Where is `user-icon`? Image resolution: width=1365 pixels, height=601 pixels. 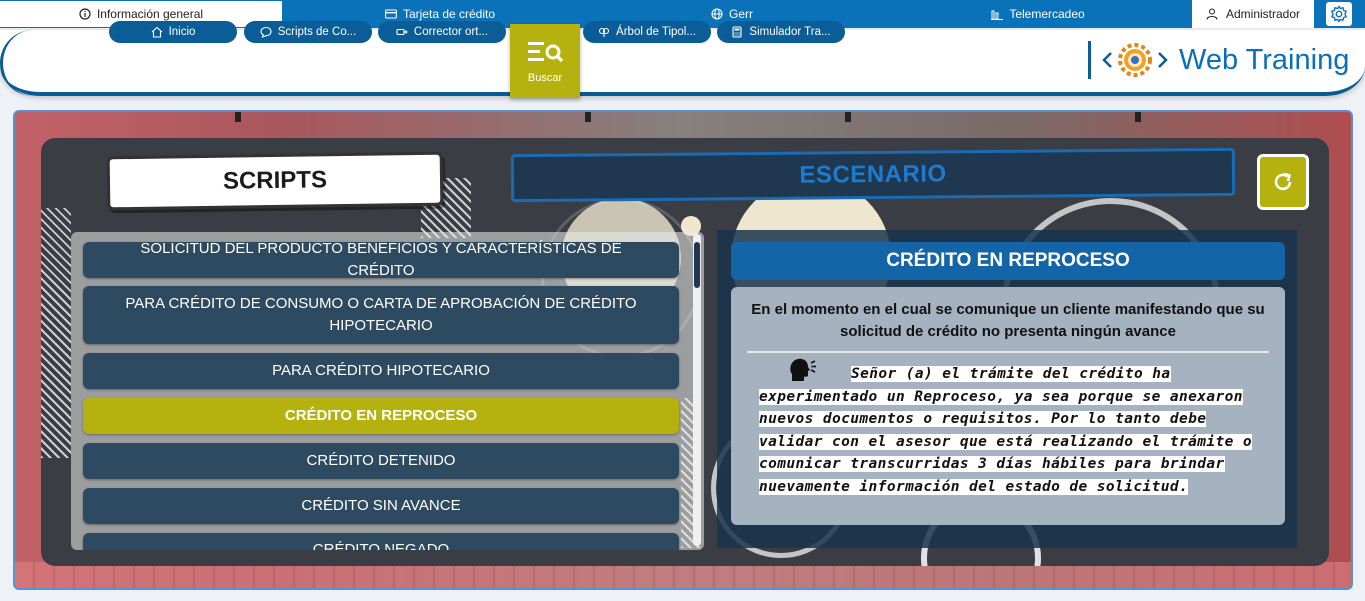
user-icon is located at coordinates (1212, 14).